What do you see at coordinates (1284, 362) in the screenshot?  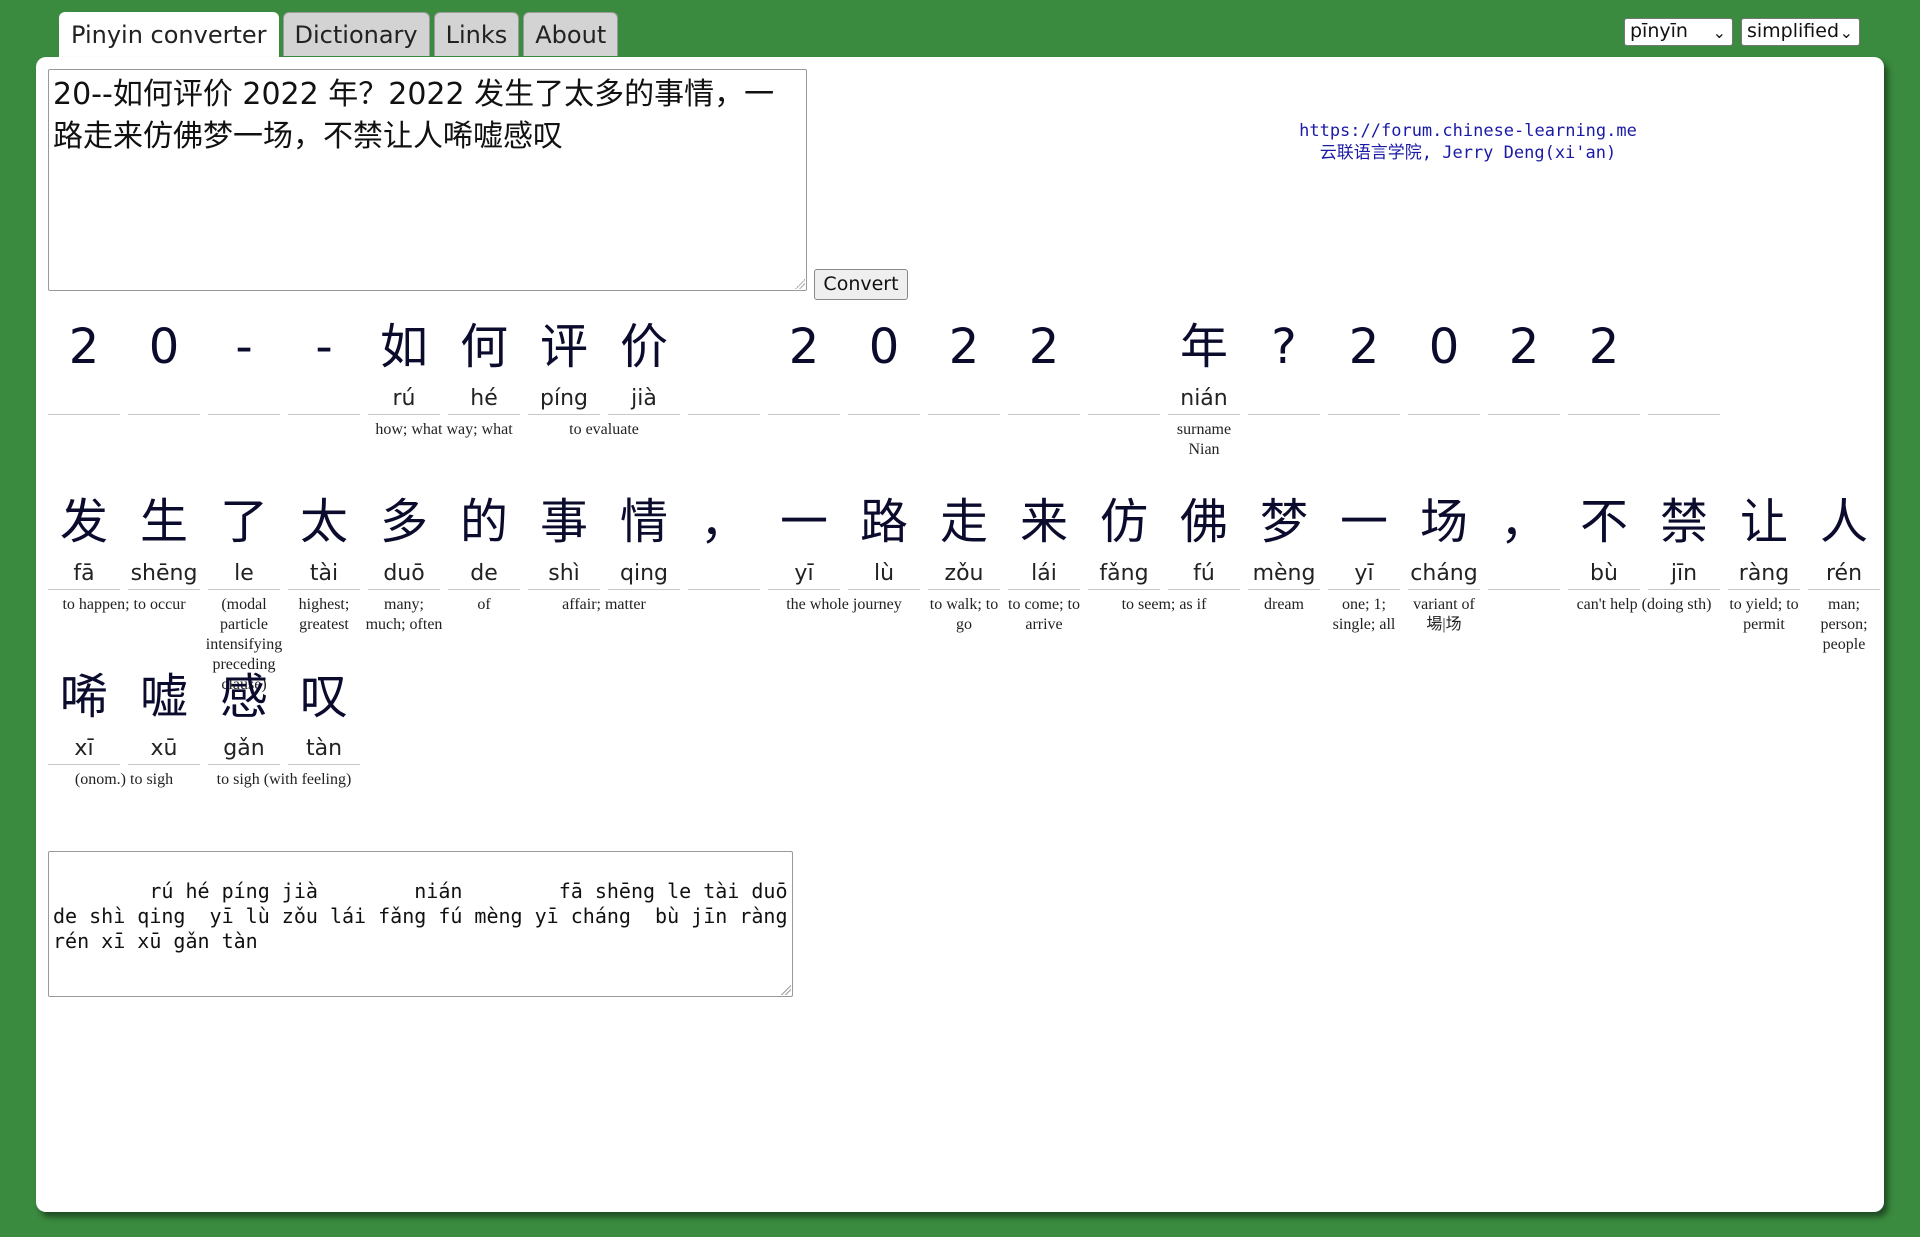 I see `character-cell: ?` at bounding box center [1284, 362].